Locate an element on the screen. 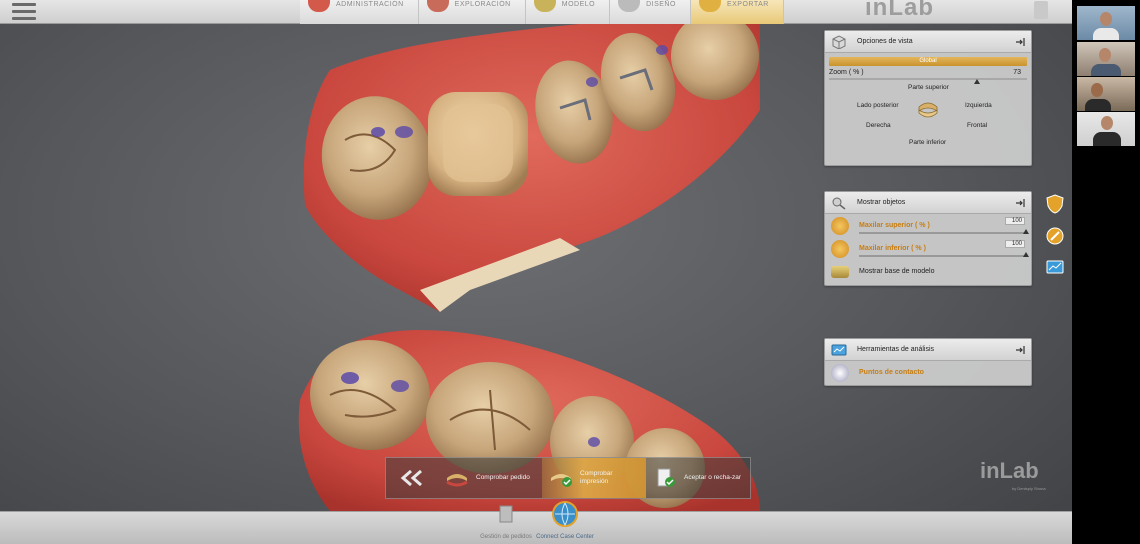 The width and height of the screenshot is (1140, 544). footer-label: Gestión de pedidos is located at coordinates (506, 537).